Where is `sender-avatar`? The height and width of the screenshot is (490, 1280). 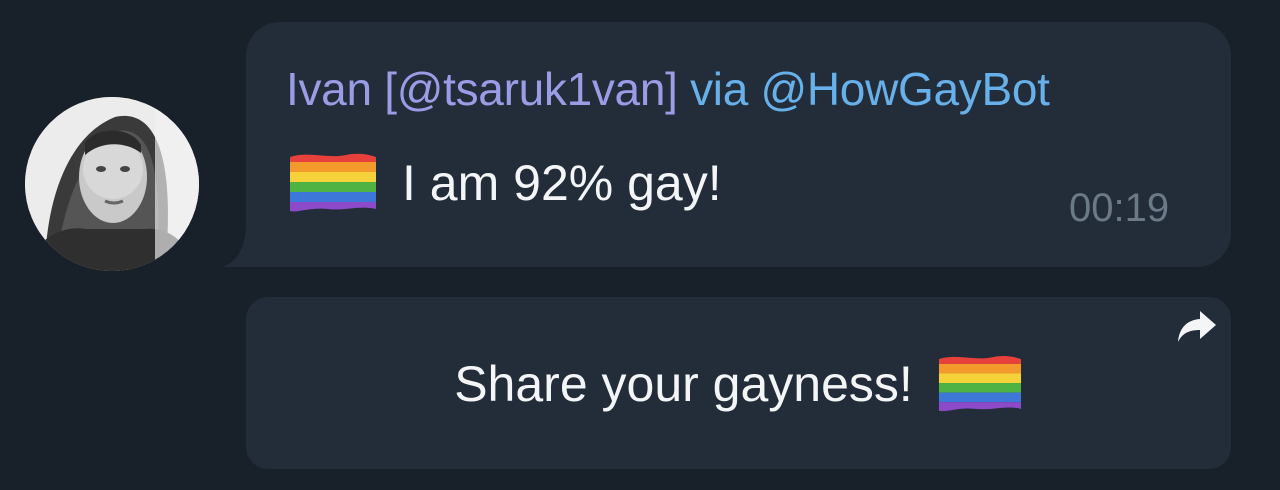
sender-avatar is located at coordinates (112, 184).